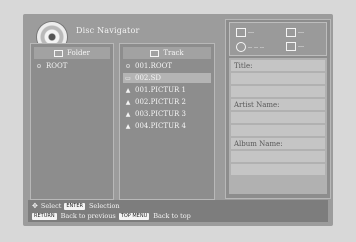 The height and width of the screenshot is (242, 356). Describe the element at coordinates (78, 53) in the screenshot. I see `folder-header-label: Folder` at that location.